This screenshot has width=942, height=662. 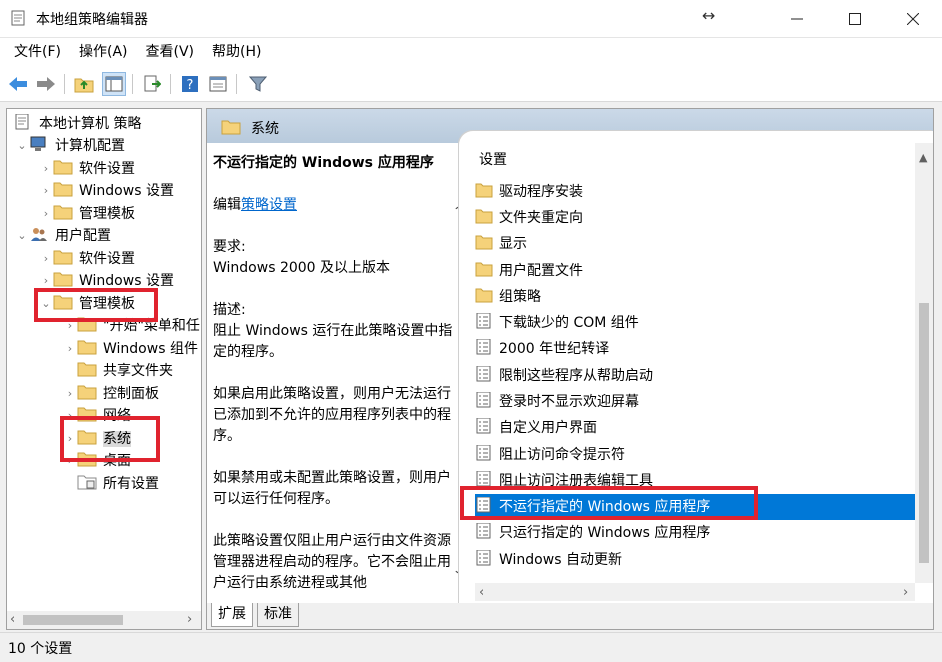 What do you see at coordinates (695, 192) in the screenshot?
I see `list-item: 驱动程序安装` at bounding box center [695, 192].